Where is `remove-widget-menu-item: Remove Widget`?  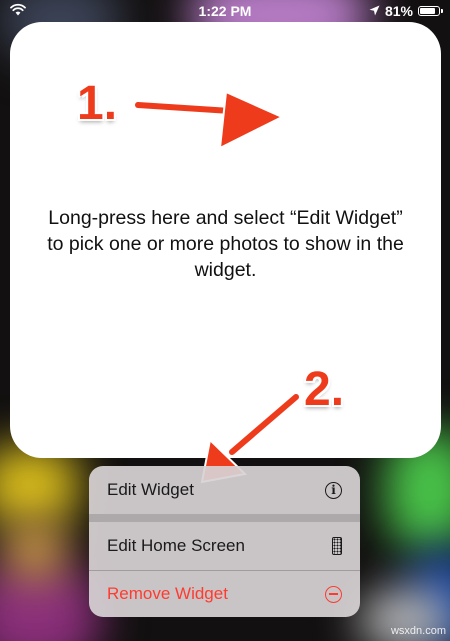
remove-widget-menu-item: Remove Widget is located at coordinates (224, 594).